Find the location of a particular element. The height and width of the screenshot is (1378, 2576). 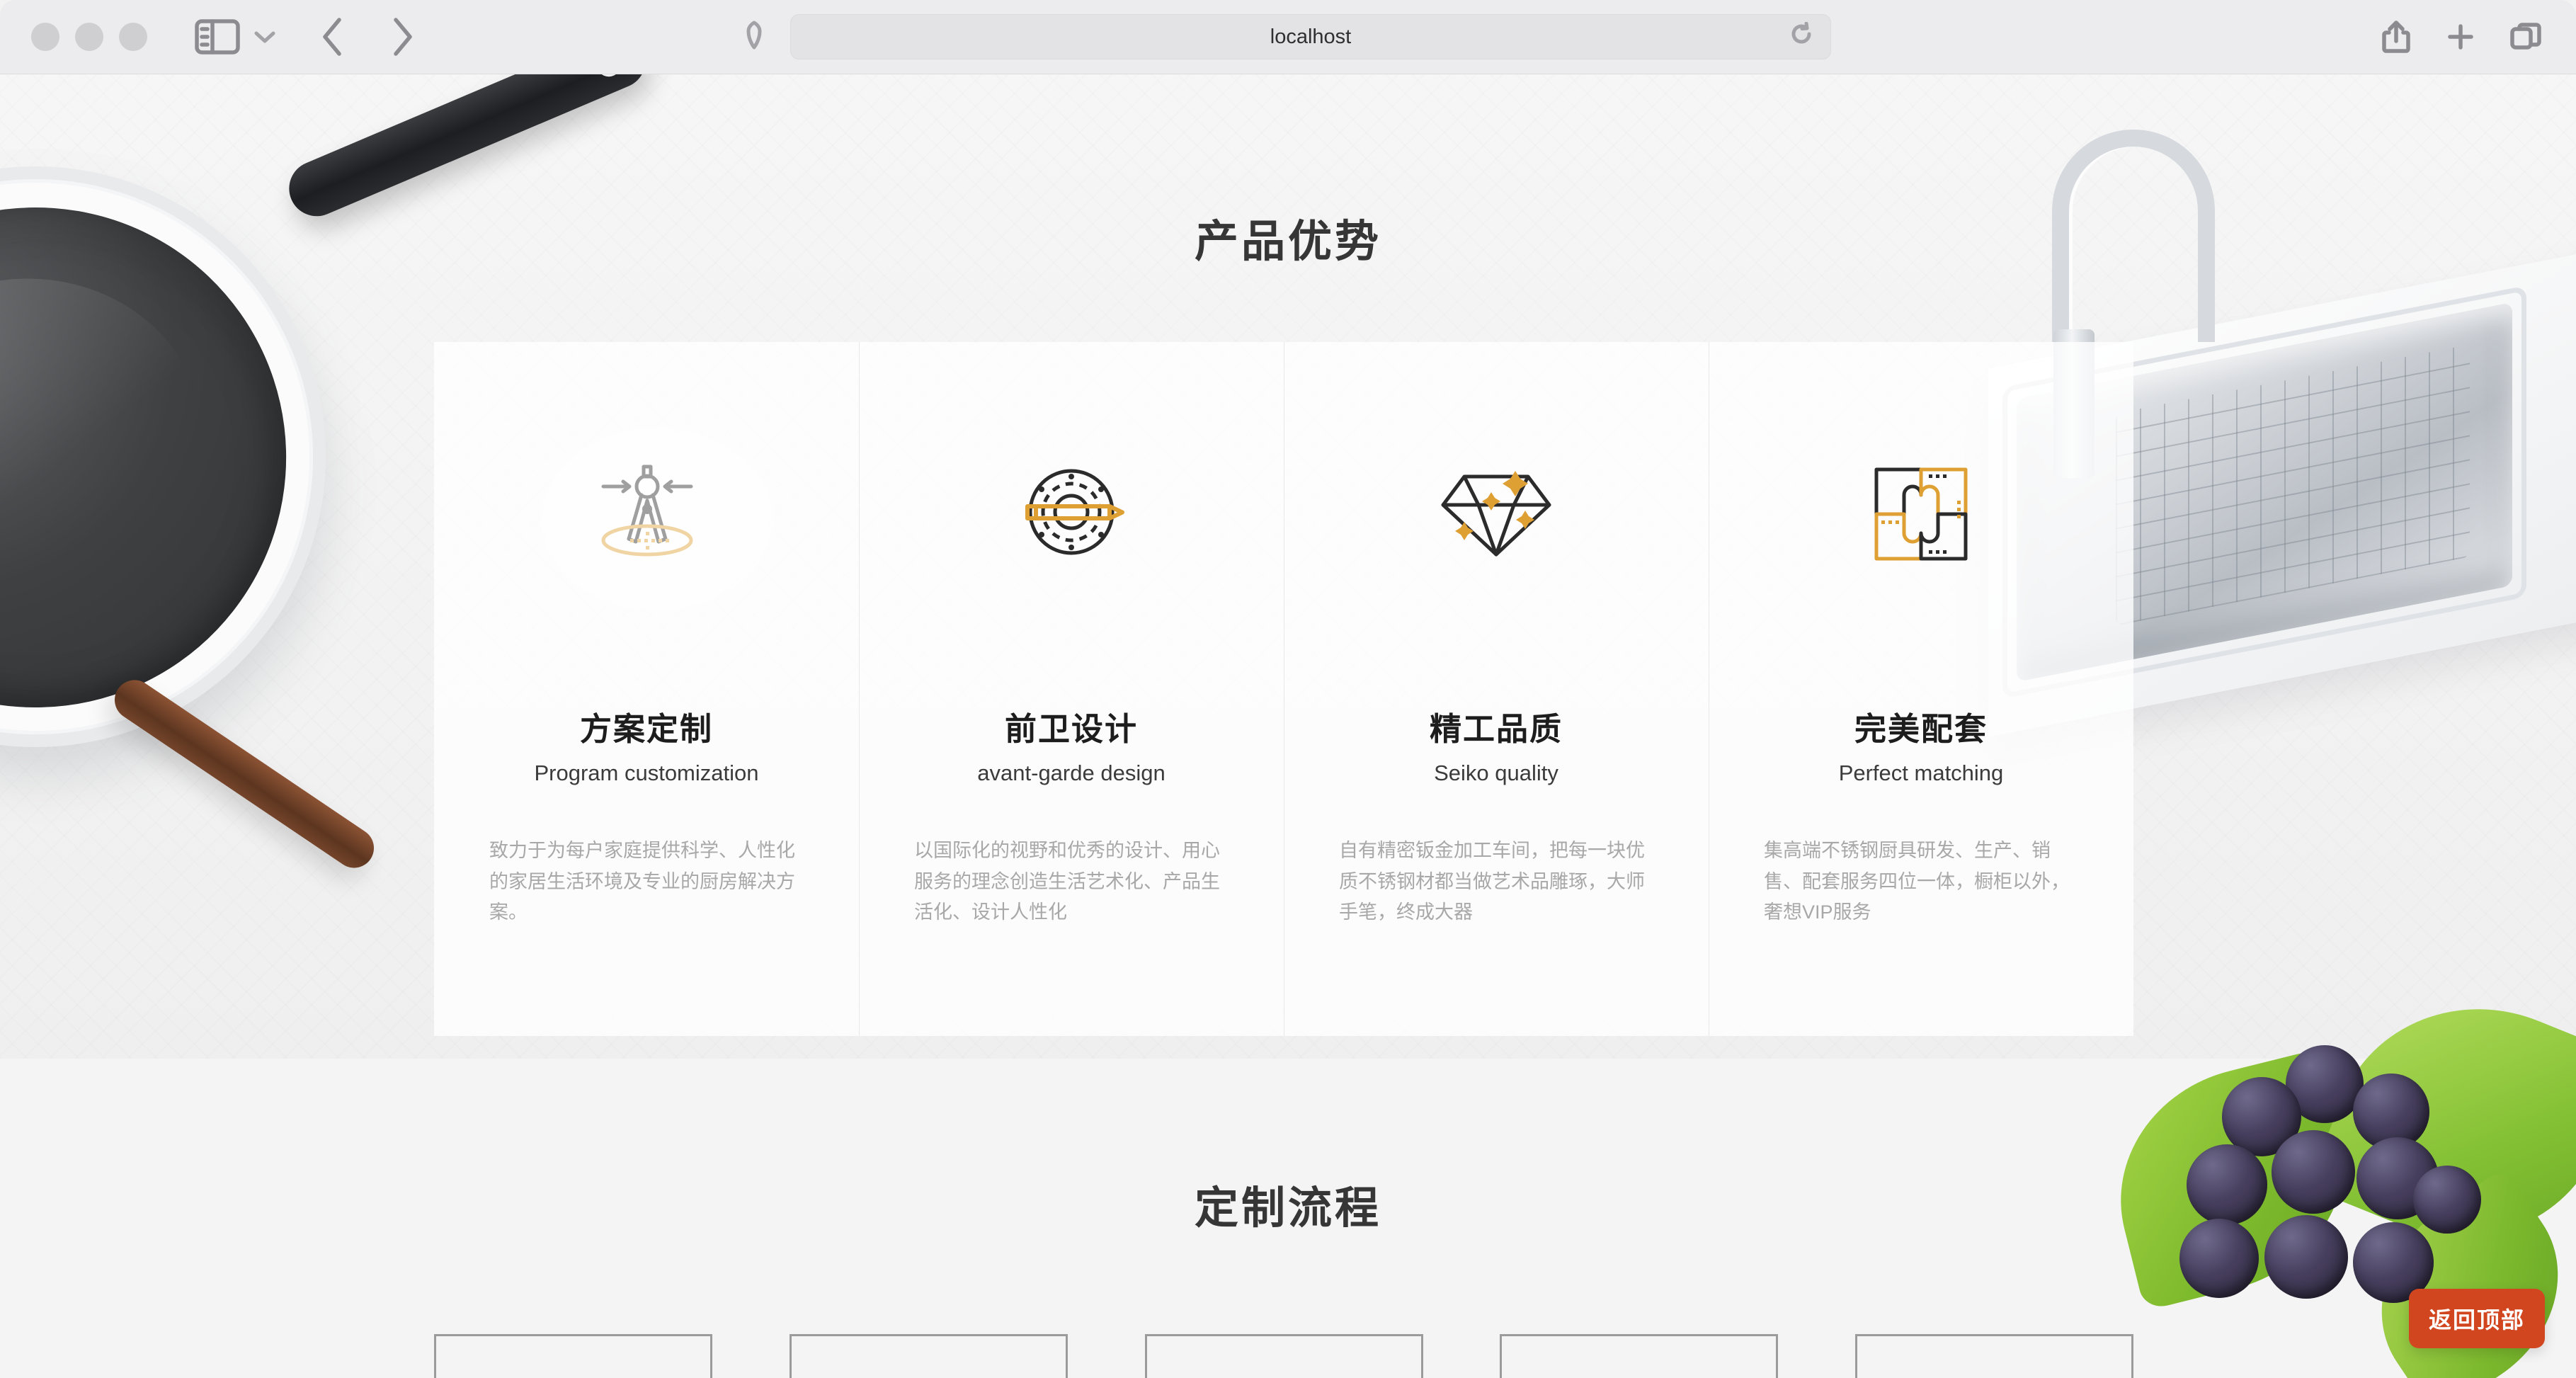

advantage-card-subtitle: Program customization is located at coordinates (646, 773).